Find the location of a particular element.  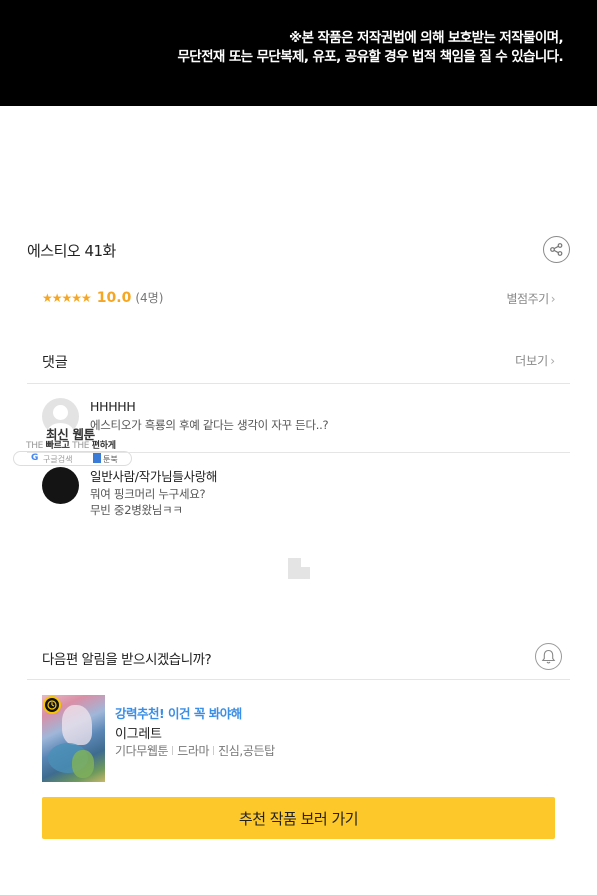

recommendation-label: 강력추천! 이건 꼭 봐야해 is located at coordinates (178, 713).